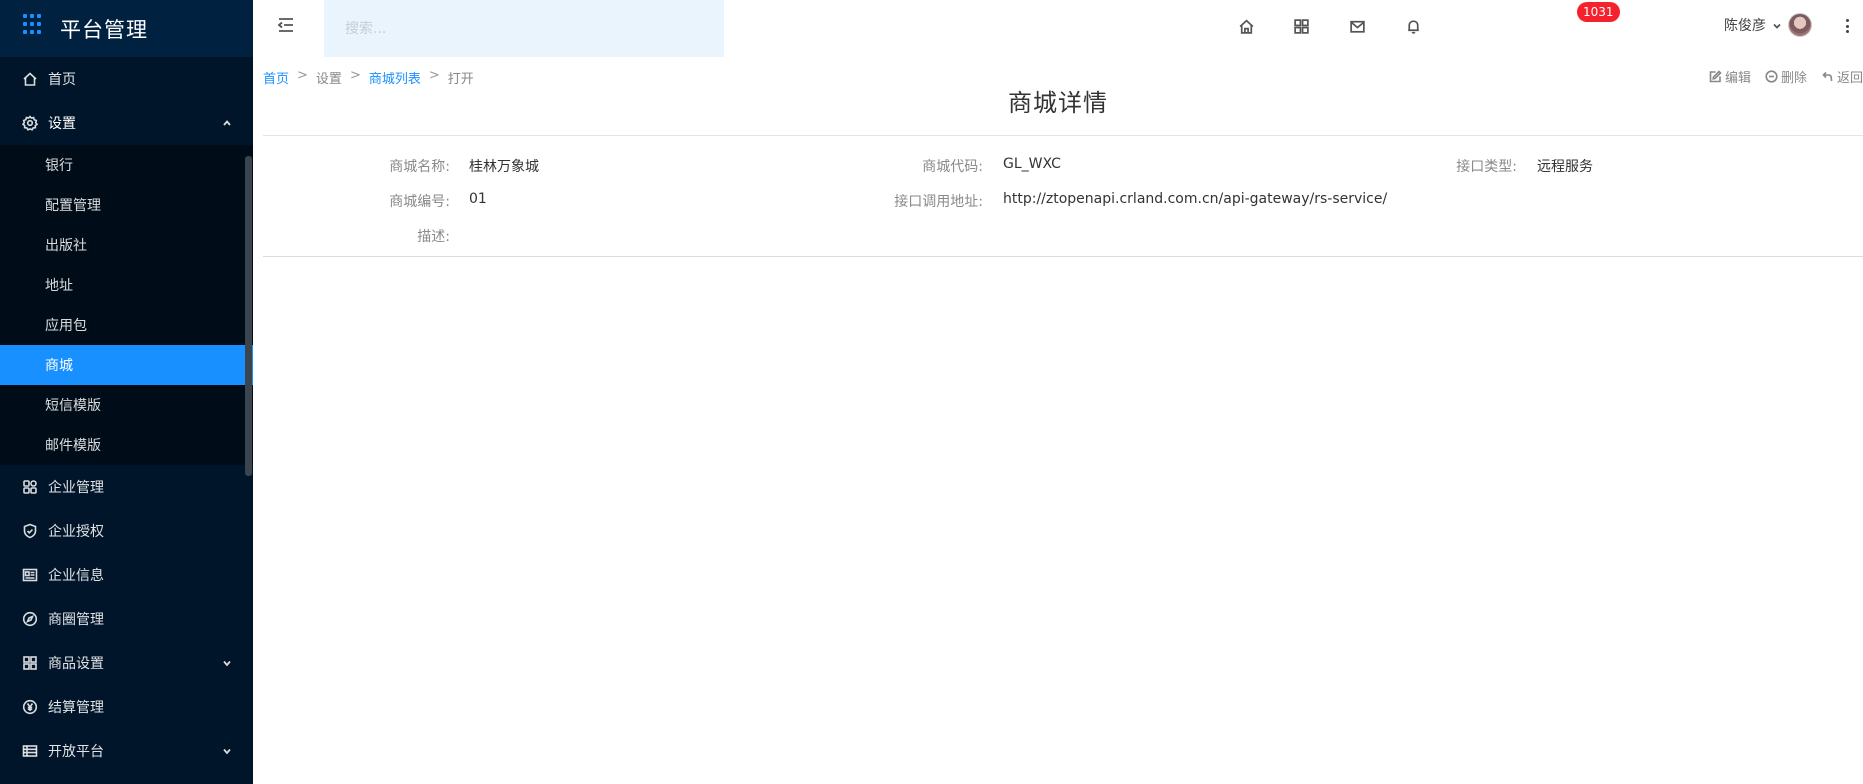 The width and height of the screenshot is (1863, 784). I want to click on sidebar-item-label: 银行, so click(59, 166).